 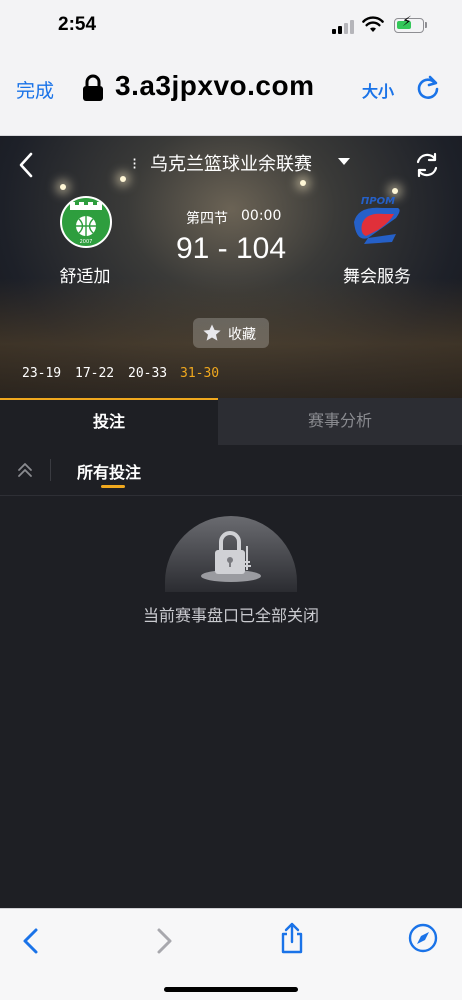 I want to click on away-team-logo: ПРОМ, so click(x=377, y=220).